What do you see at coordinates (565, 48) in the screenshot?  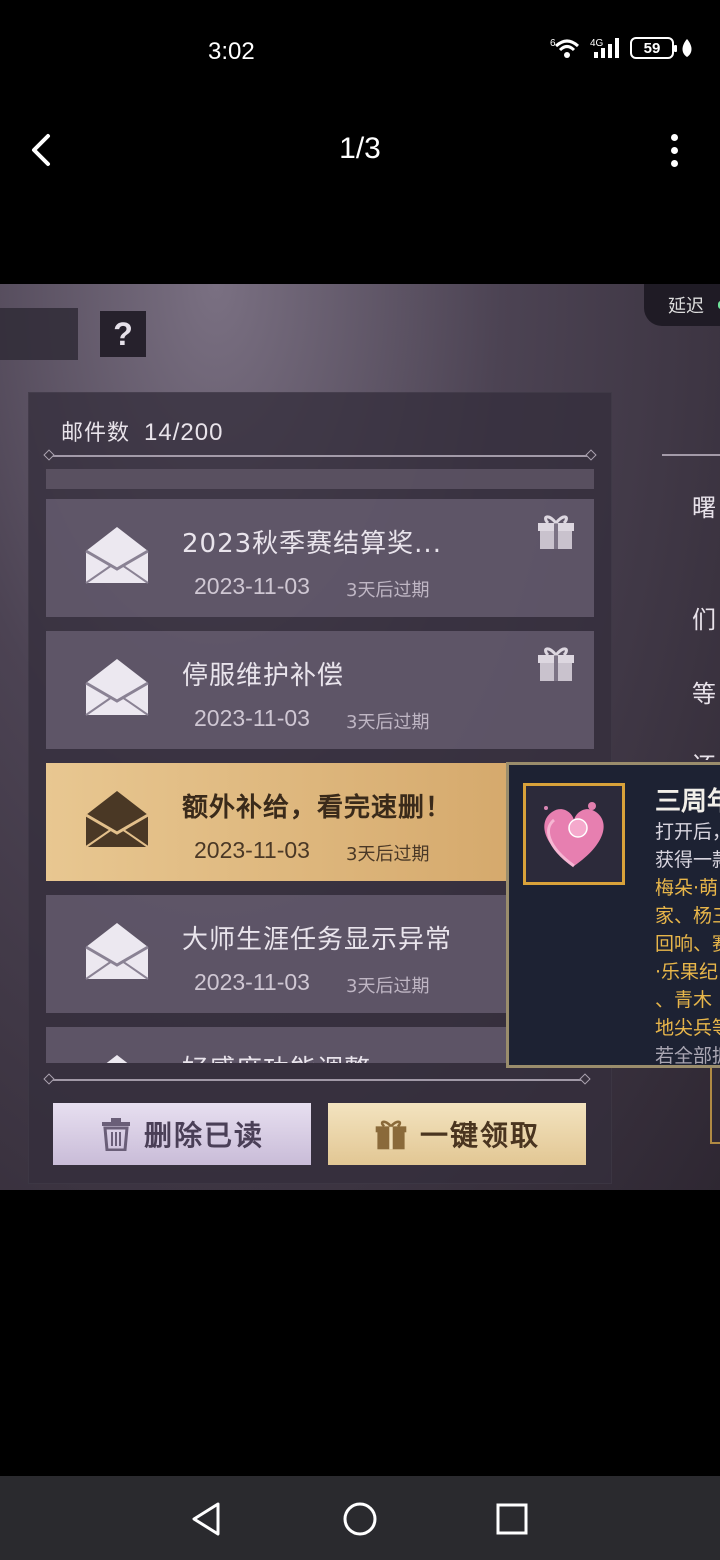 I see `wifi-icon: 6` at bounding box center [565, 48].